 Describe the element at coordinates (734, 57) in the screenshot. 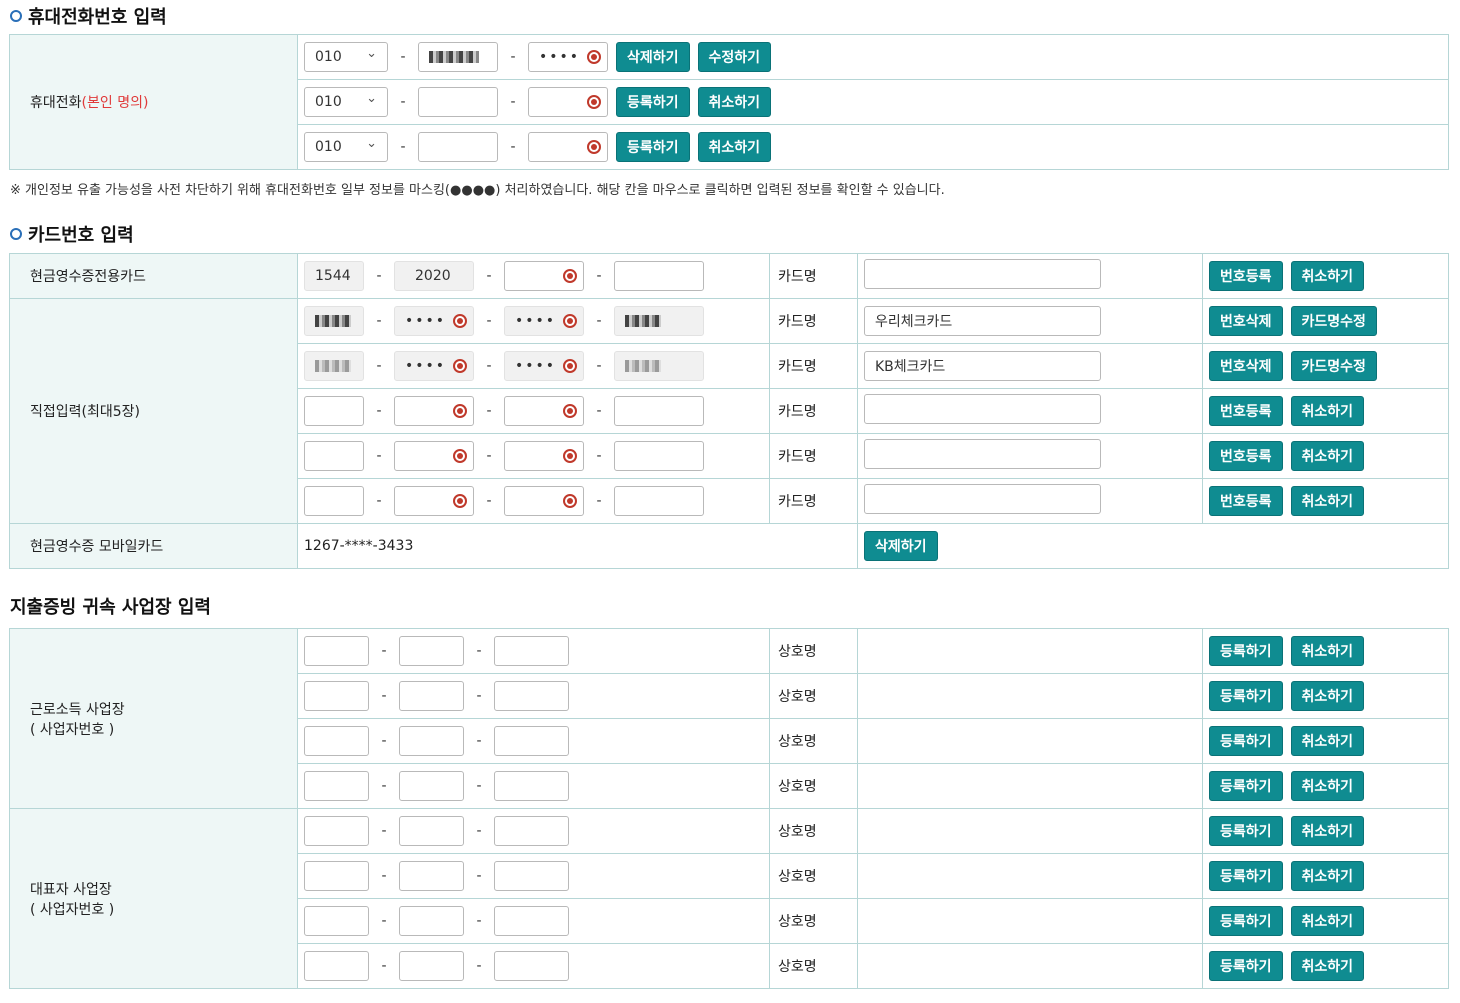

I see `phone-edit-button: 수정하기` at that location.